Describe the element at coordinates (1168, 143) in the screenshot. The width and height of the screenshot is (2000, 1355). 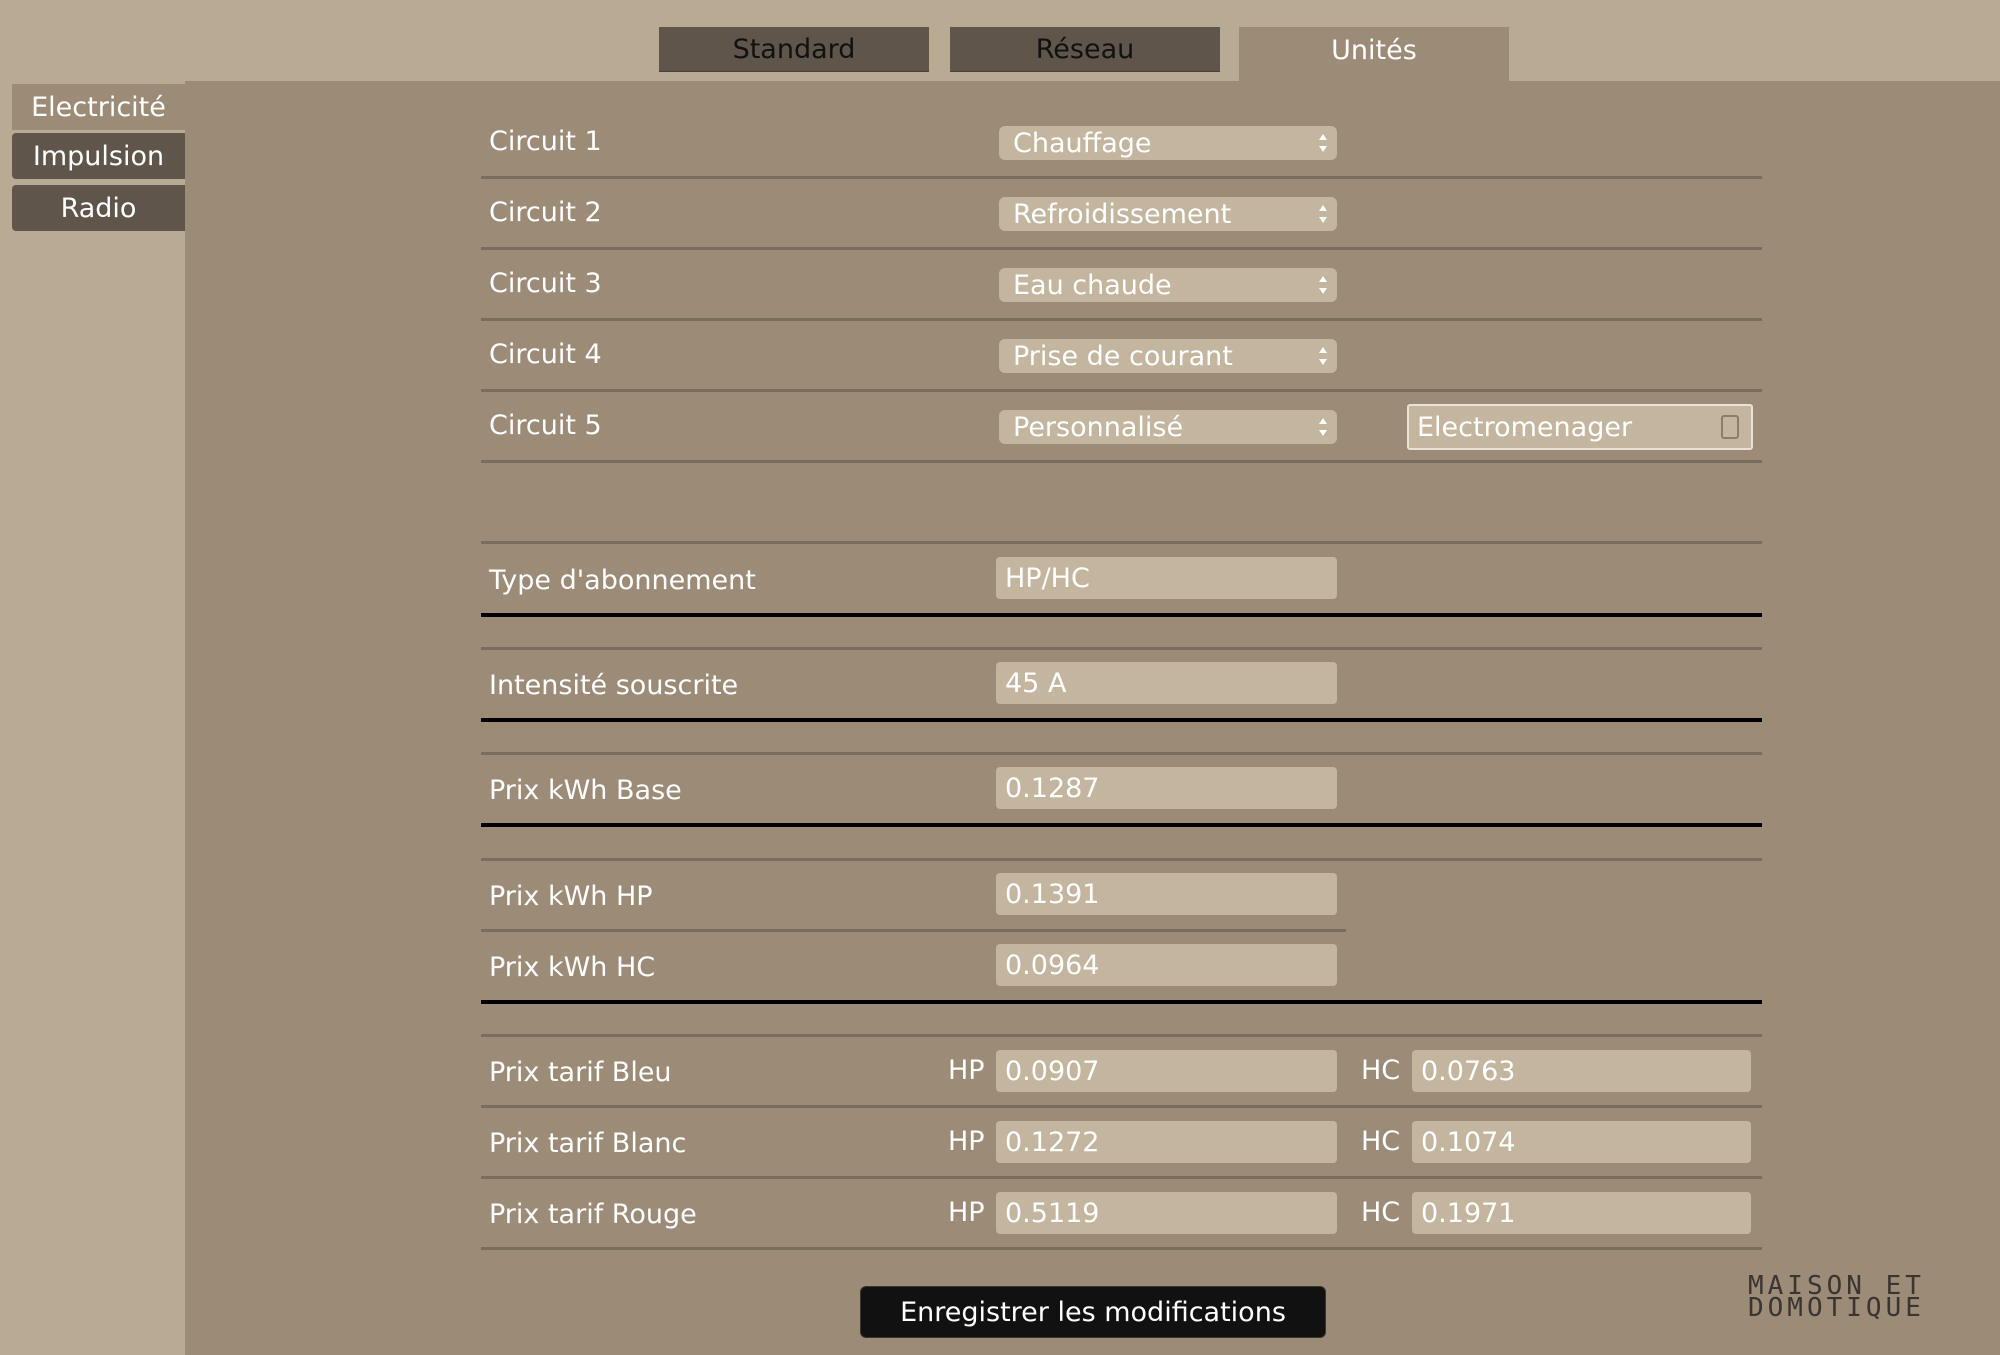
I see `circuit-1-select: Chauffage` at that location.